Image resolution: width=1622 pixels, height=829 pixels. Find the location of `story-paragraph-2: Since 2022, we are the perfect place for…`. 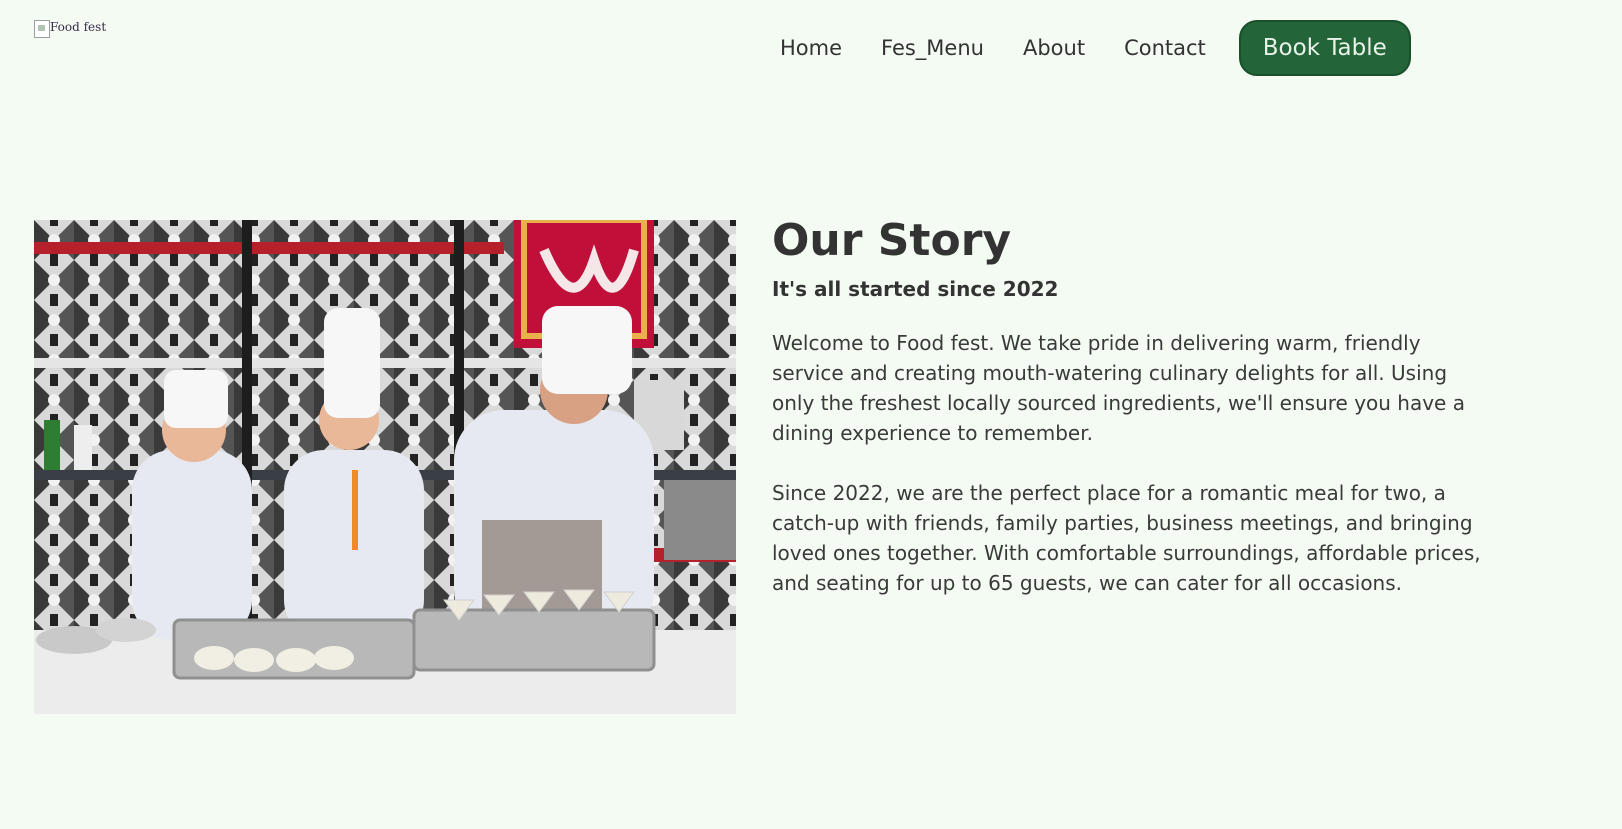

story-paragraph-2: Since 2022, we are the perfect place for… is located at coordinates (1126, 538).